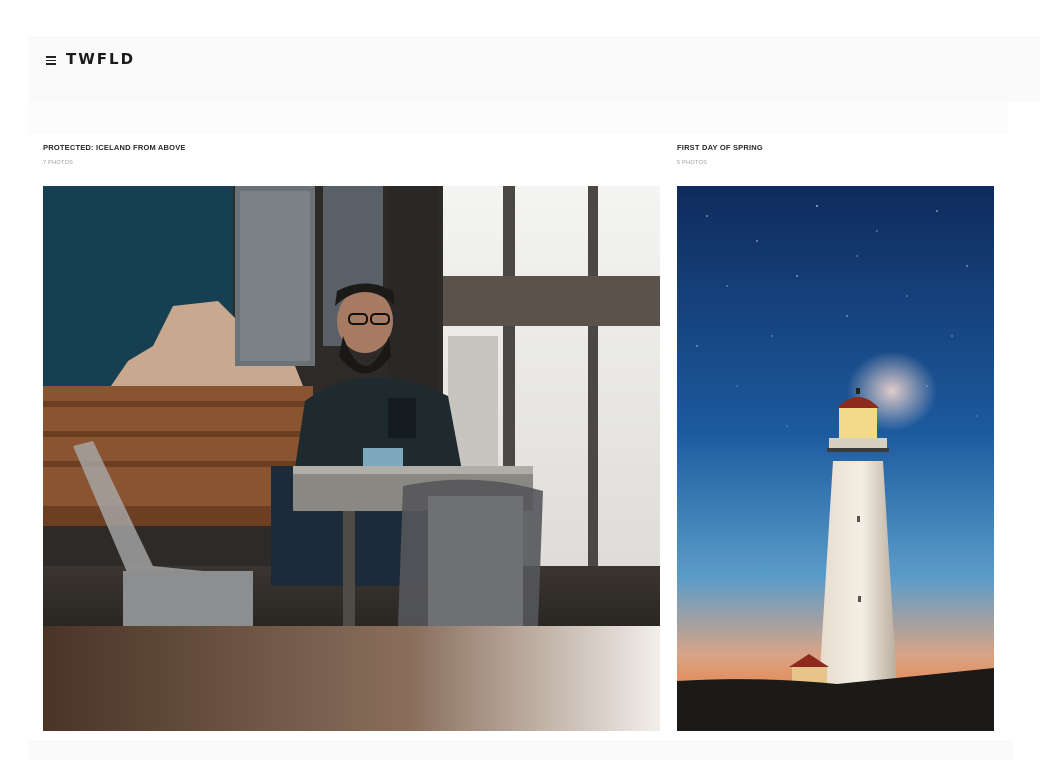  I want to click on footer-strip, so click(520, 750).